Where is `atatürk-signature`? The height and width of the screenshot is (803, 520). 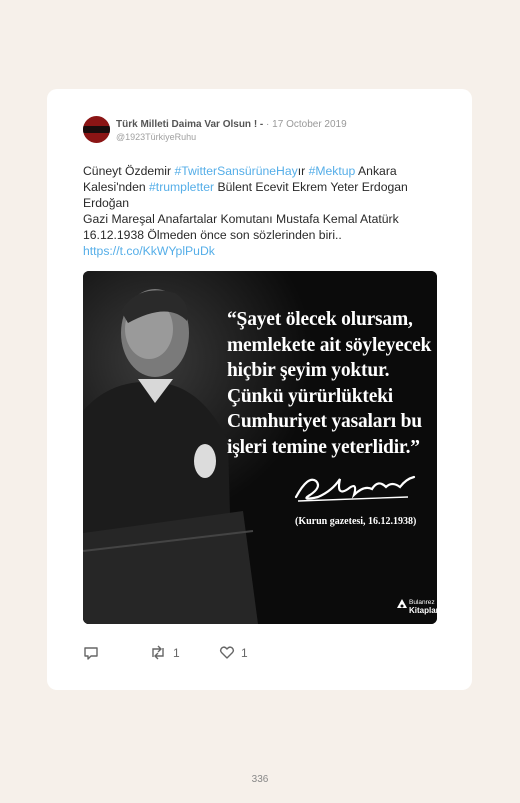
atatürk-signature is located at coordinates (355, 488).